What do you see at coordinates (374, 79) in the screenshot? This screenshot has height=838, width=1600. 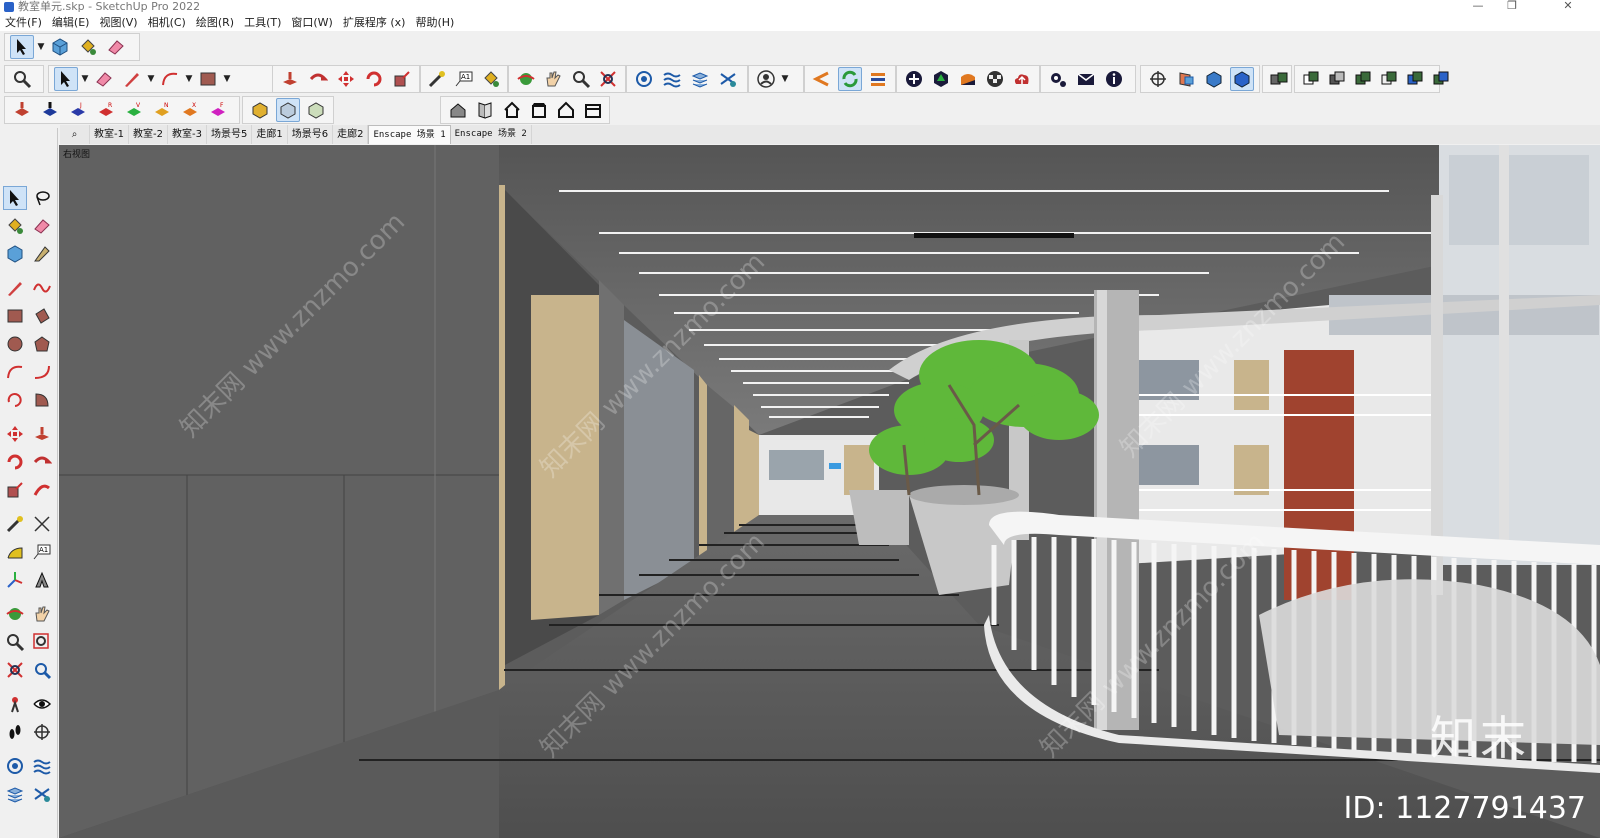 I see `rotate-button` at bounding box center [374, 79].